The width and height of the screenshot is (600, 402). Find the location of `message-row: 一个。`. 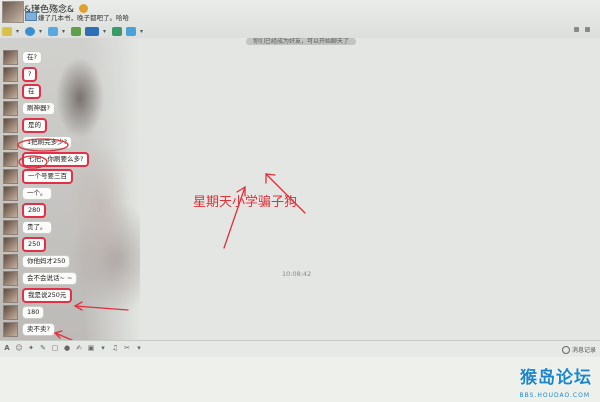

message-row: 一个。 is located at coordinates (27, 193).